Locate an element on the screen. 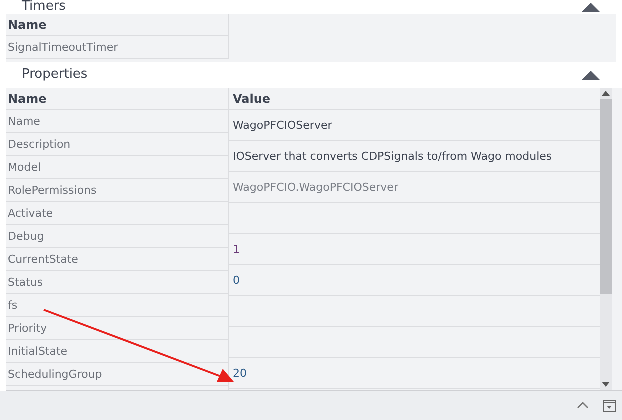 This screenshot has height=420, width=622. property-name: Activate is located at coordinates (117, 213).